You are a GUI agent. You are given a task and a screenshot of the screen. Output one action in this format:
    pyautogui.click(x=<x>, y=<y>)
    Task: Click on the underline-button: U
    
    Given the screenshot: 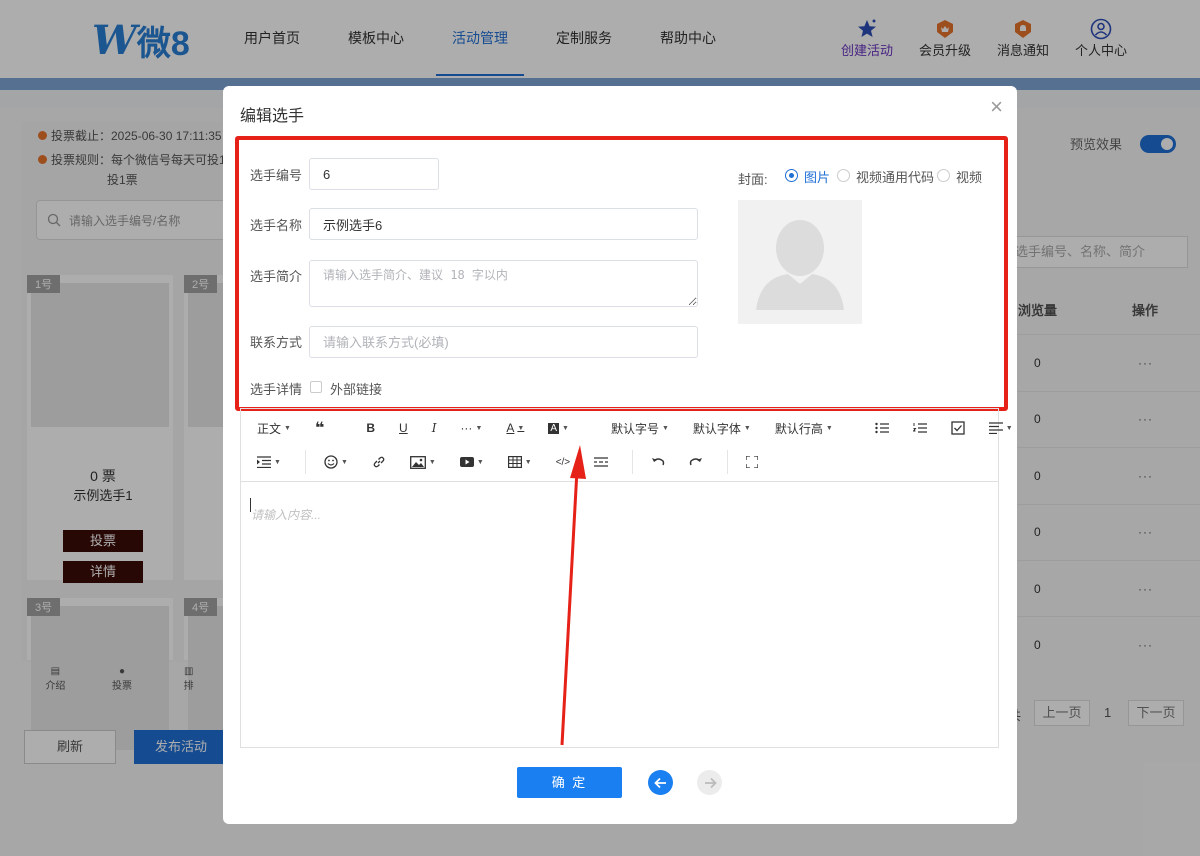 What is the action you would take?
    pyautogui.click(x=403, y=428)
    